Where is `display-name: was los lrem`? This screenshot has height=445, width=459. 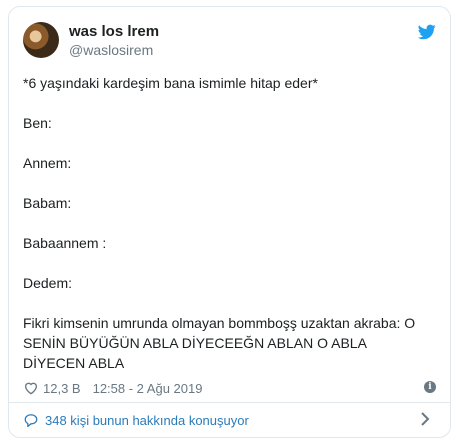 display-name: was los lrem is located at coordinates (114, 31).